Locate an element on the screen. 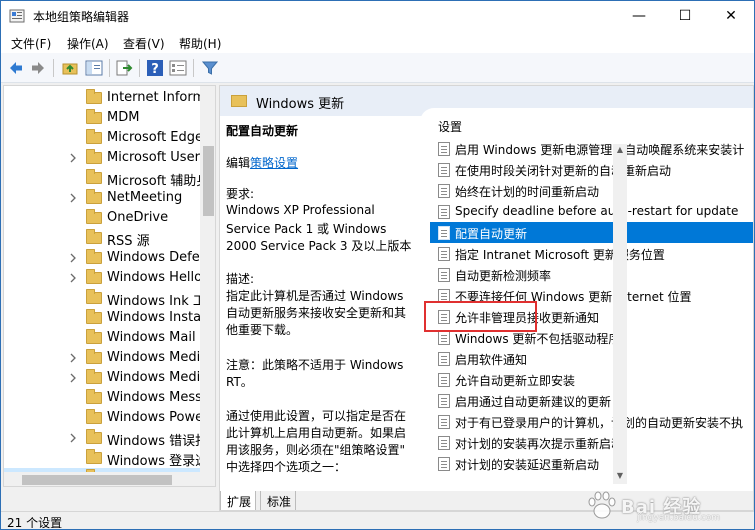  tree-horizontal-scrollbar is located at coordinates (109, 479).